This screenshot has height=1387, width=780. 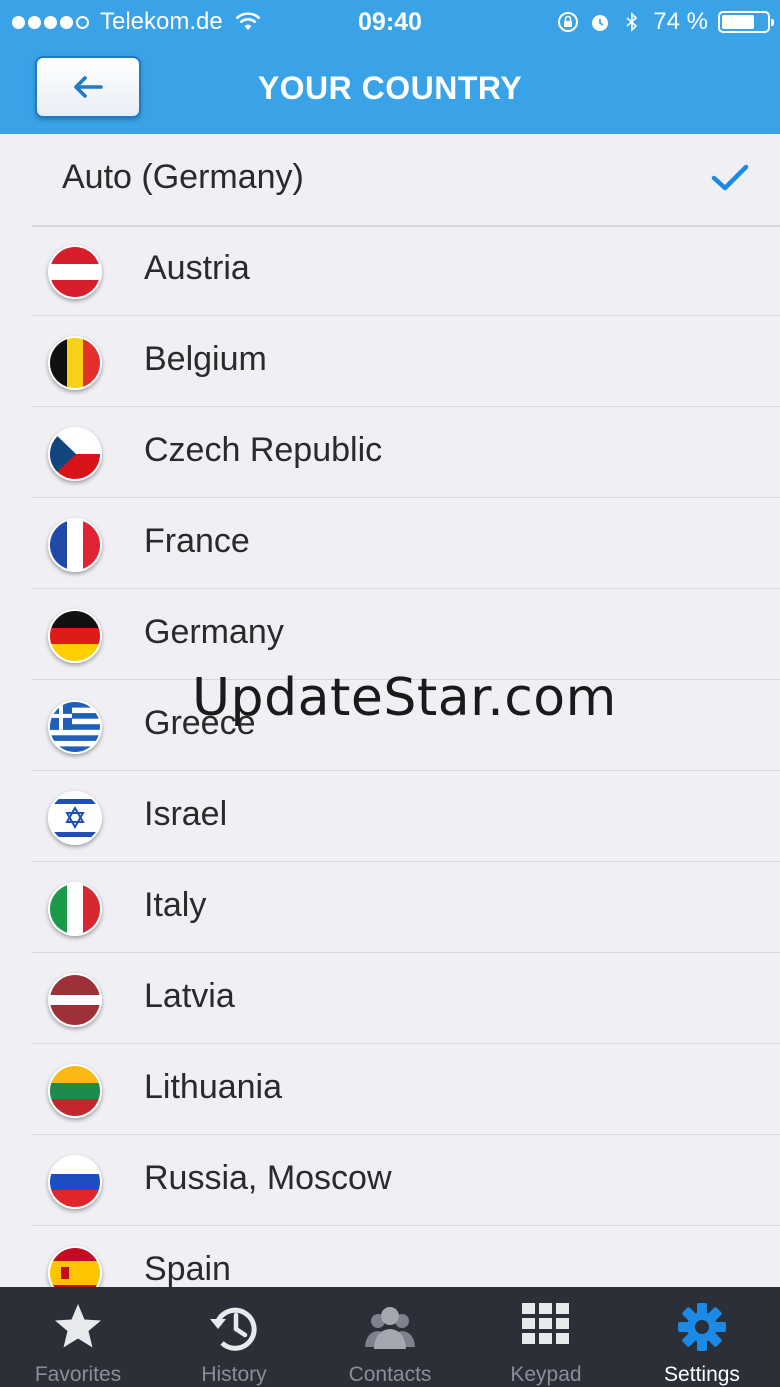 What do you see at coordinates (75, 545) in the screenshot?
I see `france-flag-icon` at bounding box center [75, 545].